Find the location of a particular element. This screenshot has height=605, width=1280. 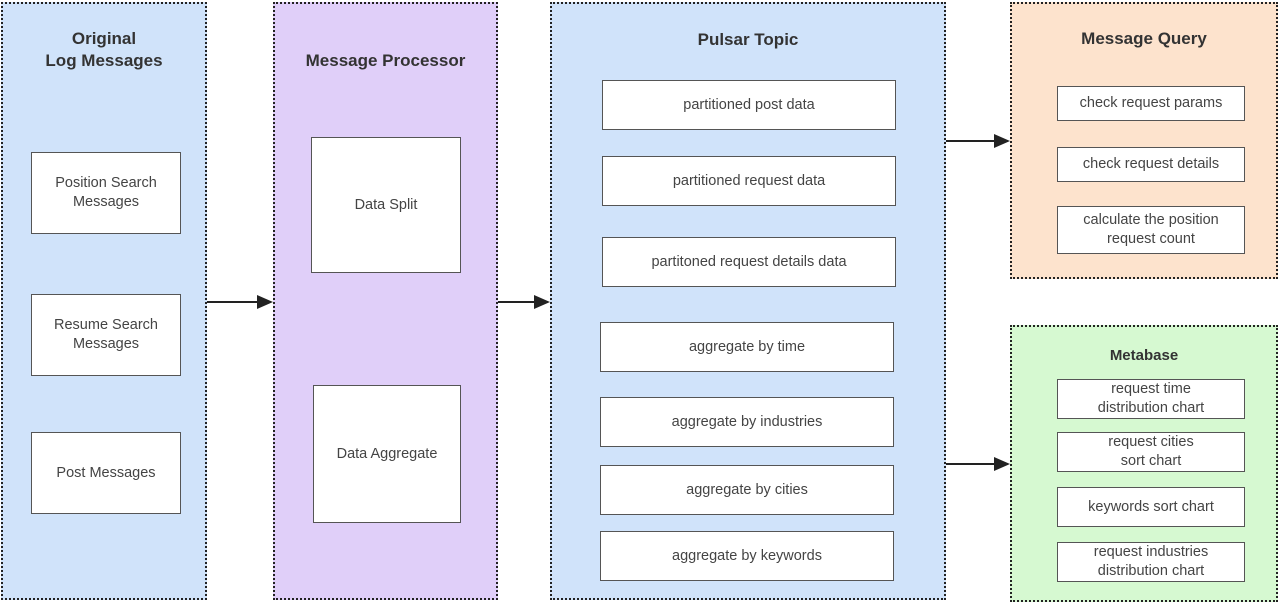

node-aggregate-by-industries: aggregate by industries is located at coordinates (747, 422).